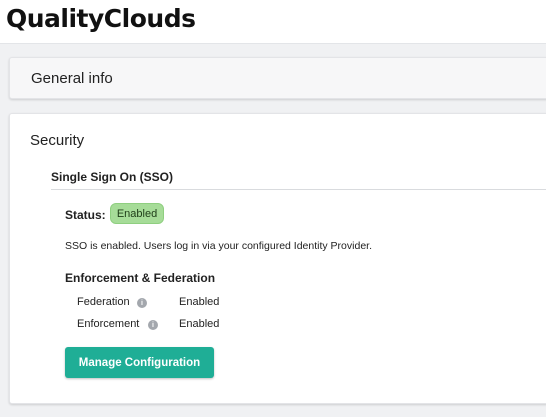 This screenshot has width=546, height=417. What do you see at coordinates (72, 78) in the screenshot?
I see `general-info-title: General info` at bounding box center [72, 78].